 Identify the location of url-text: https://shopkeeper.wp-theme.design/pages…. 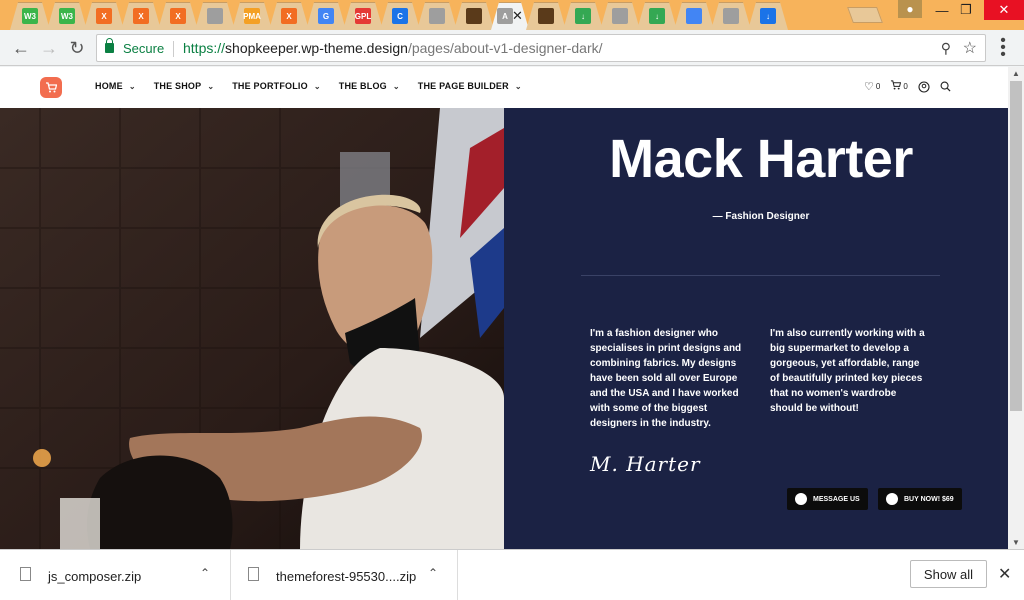
(393, 48).